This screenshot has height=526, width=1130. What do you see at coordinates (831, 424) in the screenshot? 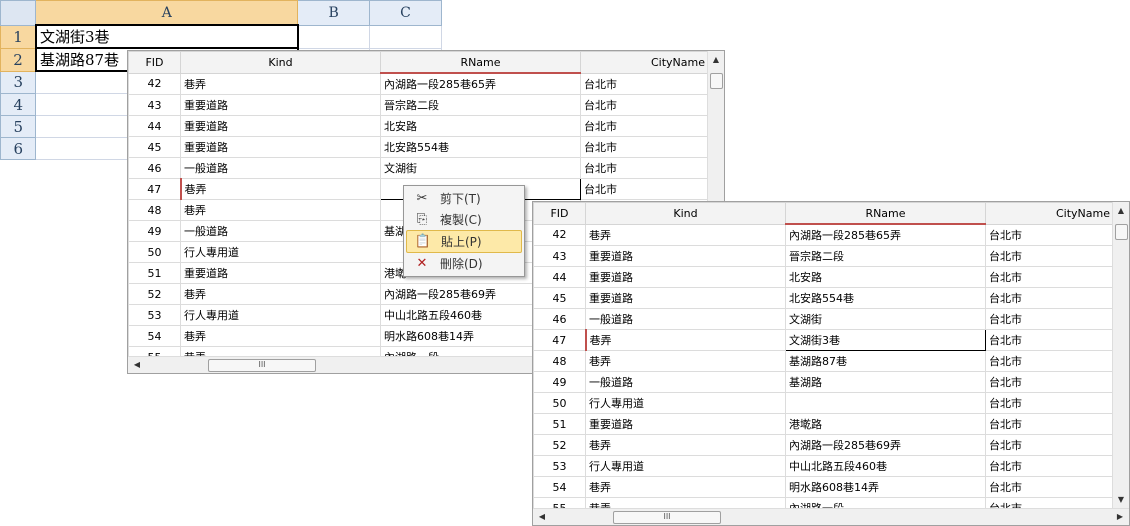
I see `table-row: 51 重要道路 港墘路 台北市` at bounding box center [831, 424].